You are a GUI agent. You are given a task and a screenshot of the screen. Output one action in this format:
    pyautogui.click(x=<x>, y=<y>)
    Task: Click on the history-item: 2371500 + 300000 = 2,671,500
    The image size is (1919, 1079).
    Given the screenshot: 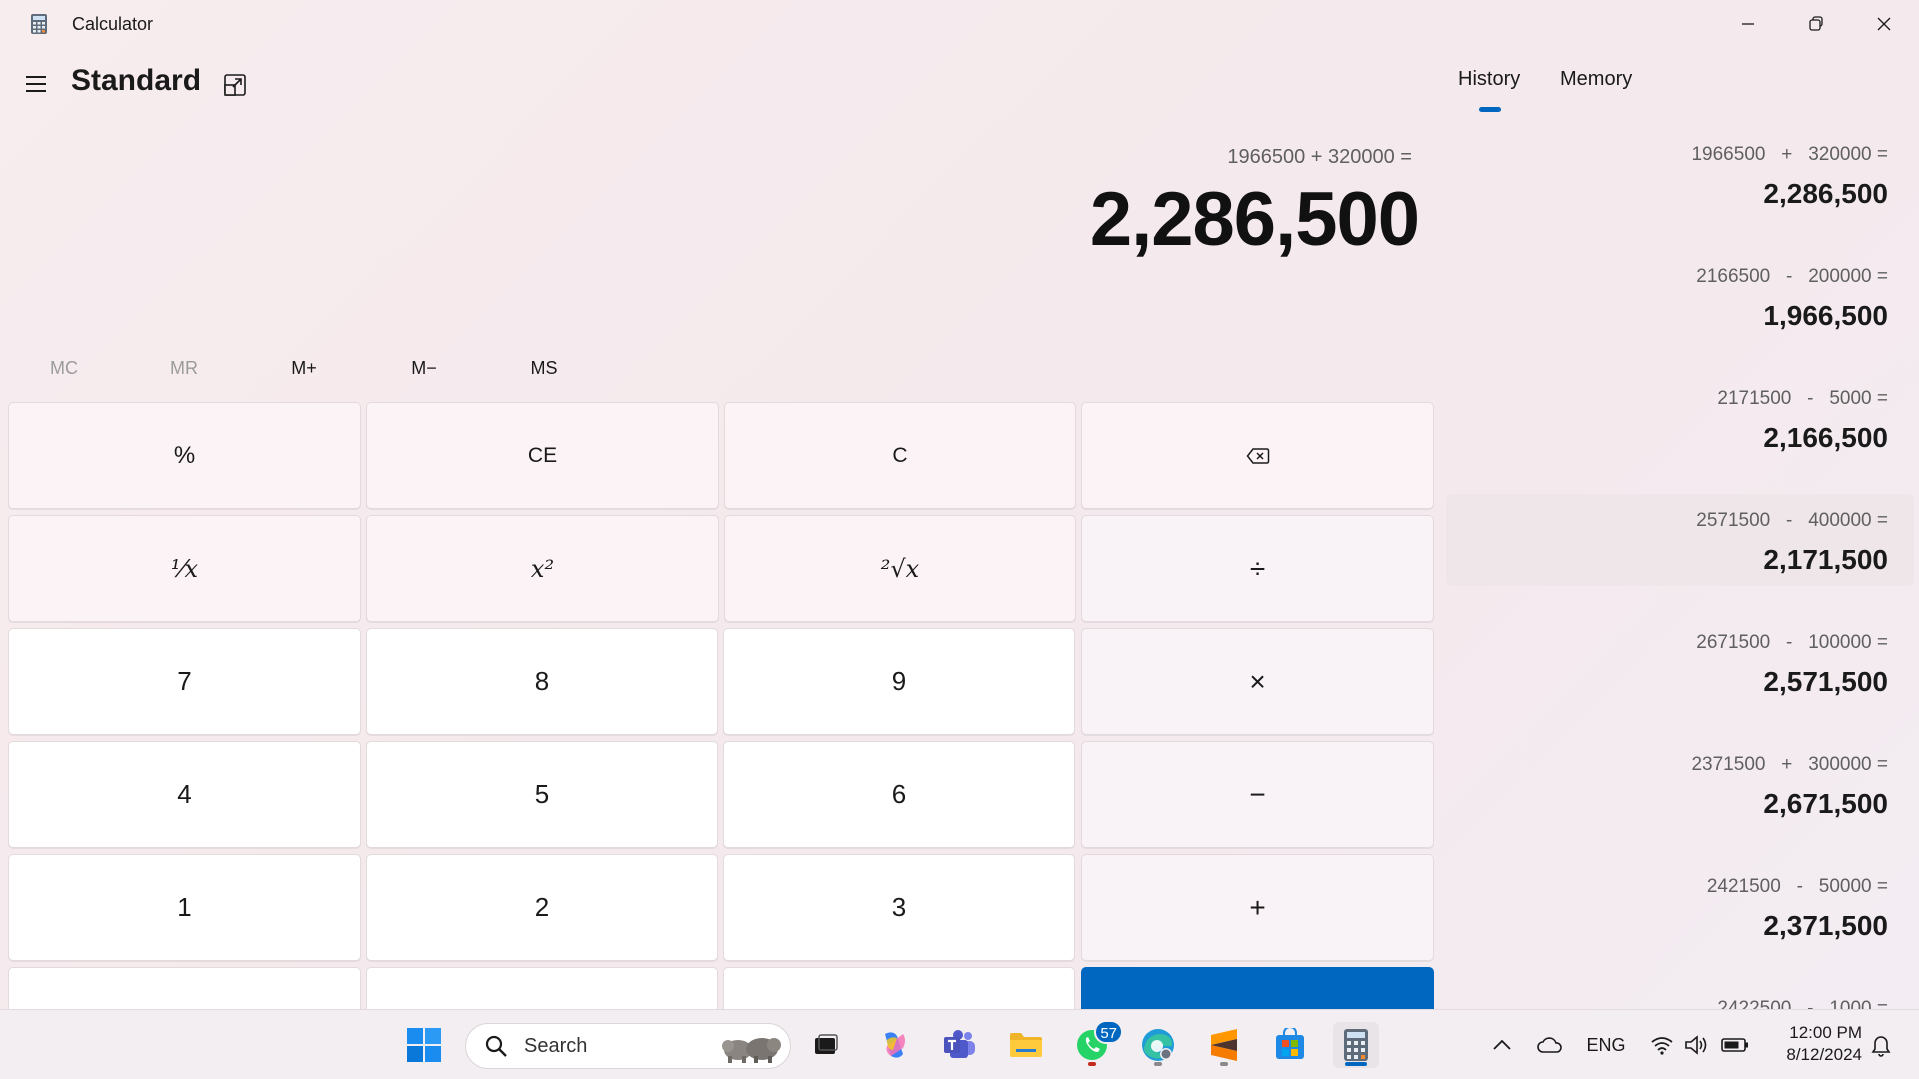 What is the action you would take?
    pyautogui.click(x=1680, y=784)
    